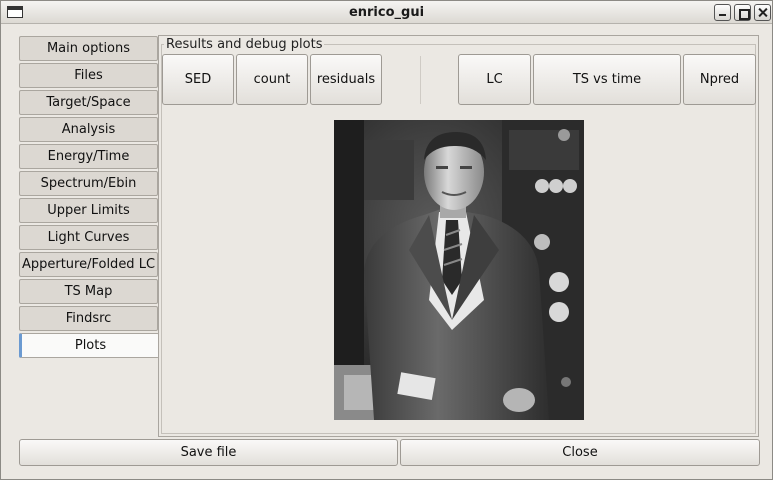 The image size is (773, 480). Describe the element at coordinates (494, 79) in the screenshot. I see `lc-button: LC` at that location.